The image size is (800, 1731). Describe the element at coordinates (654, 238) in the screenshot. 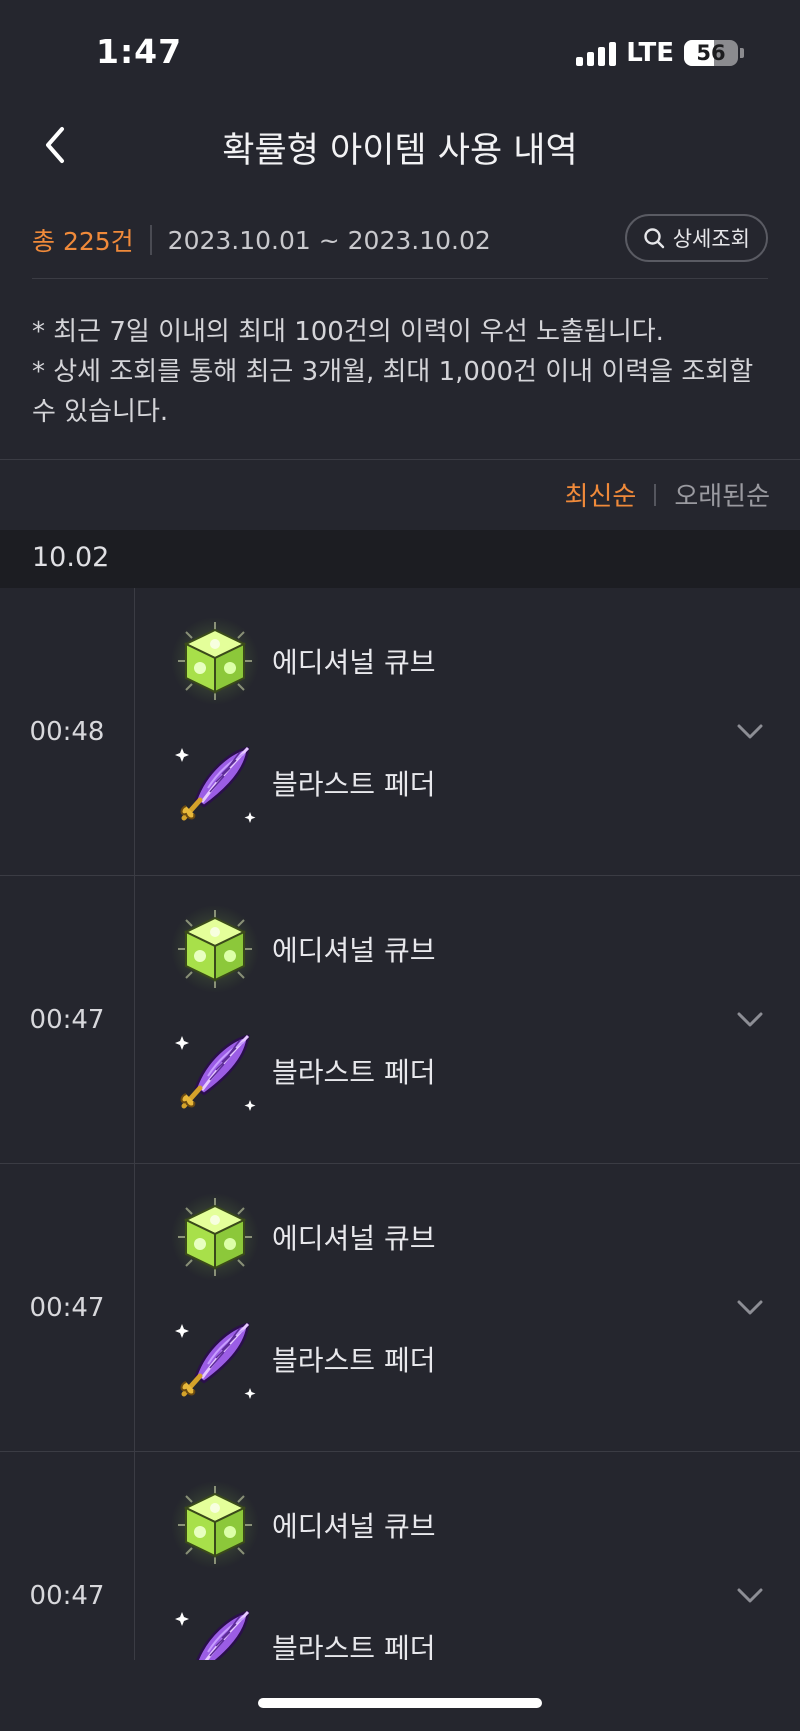

I see `search-icon` at that location.